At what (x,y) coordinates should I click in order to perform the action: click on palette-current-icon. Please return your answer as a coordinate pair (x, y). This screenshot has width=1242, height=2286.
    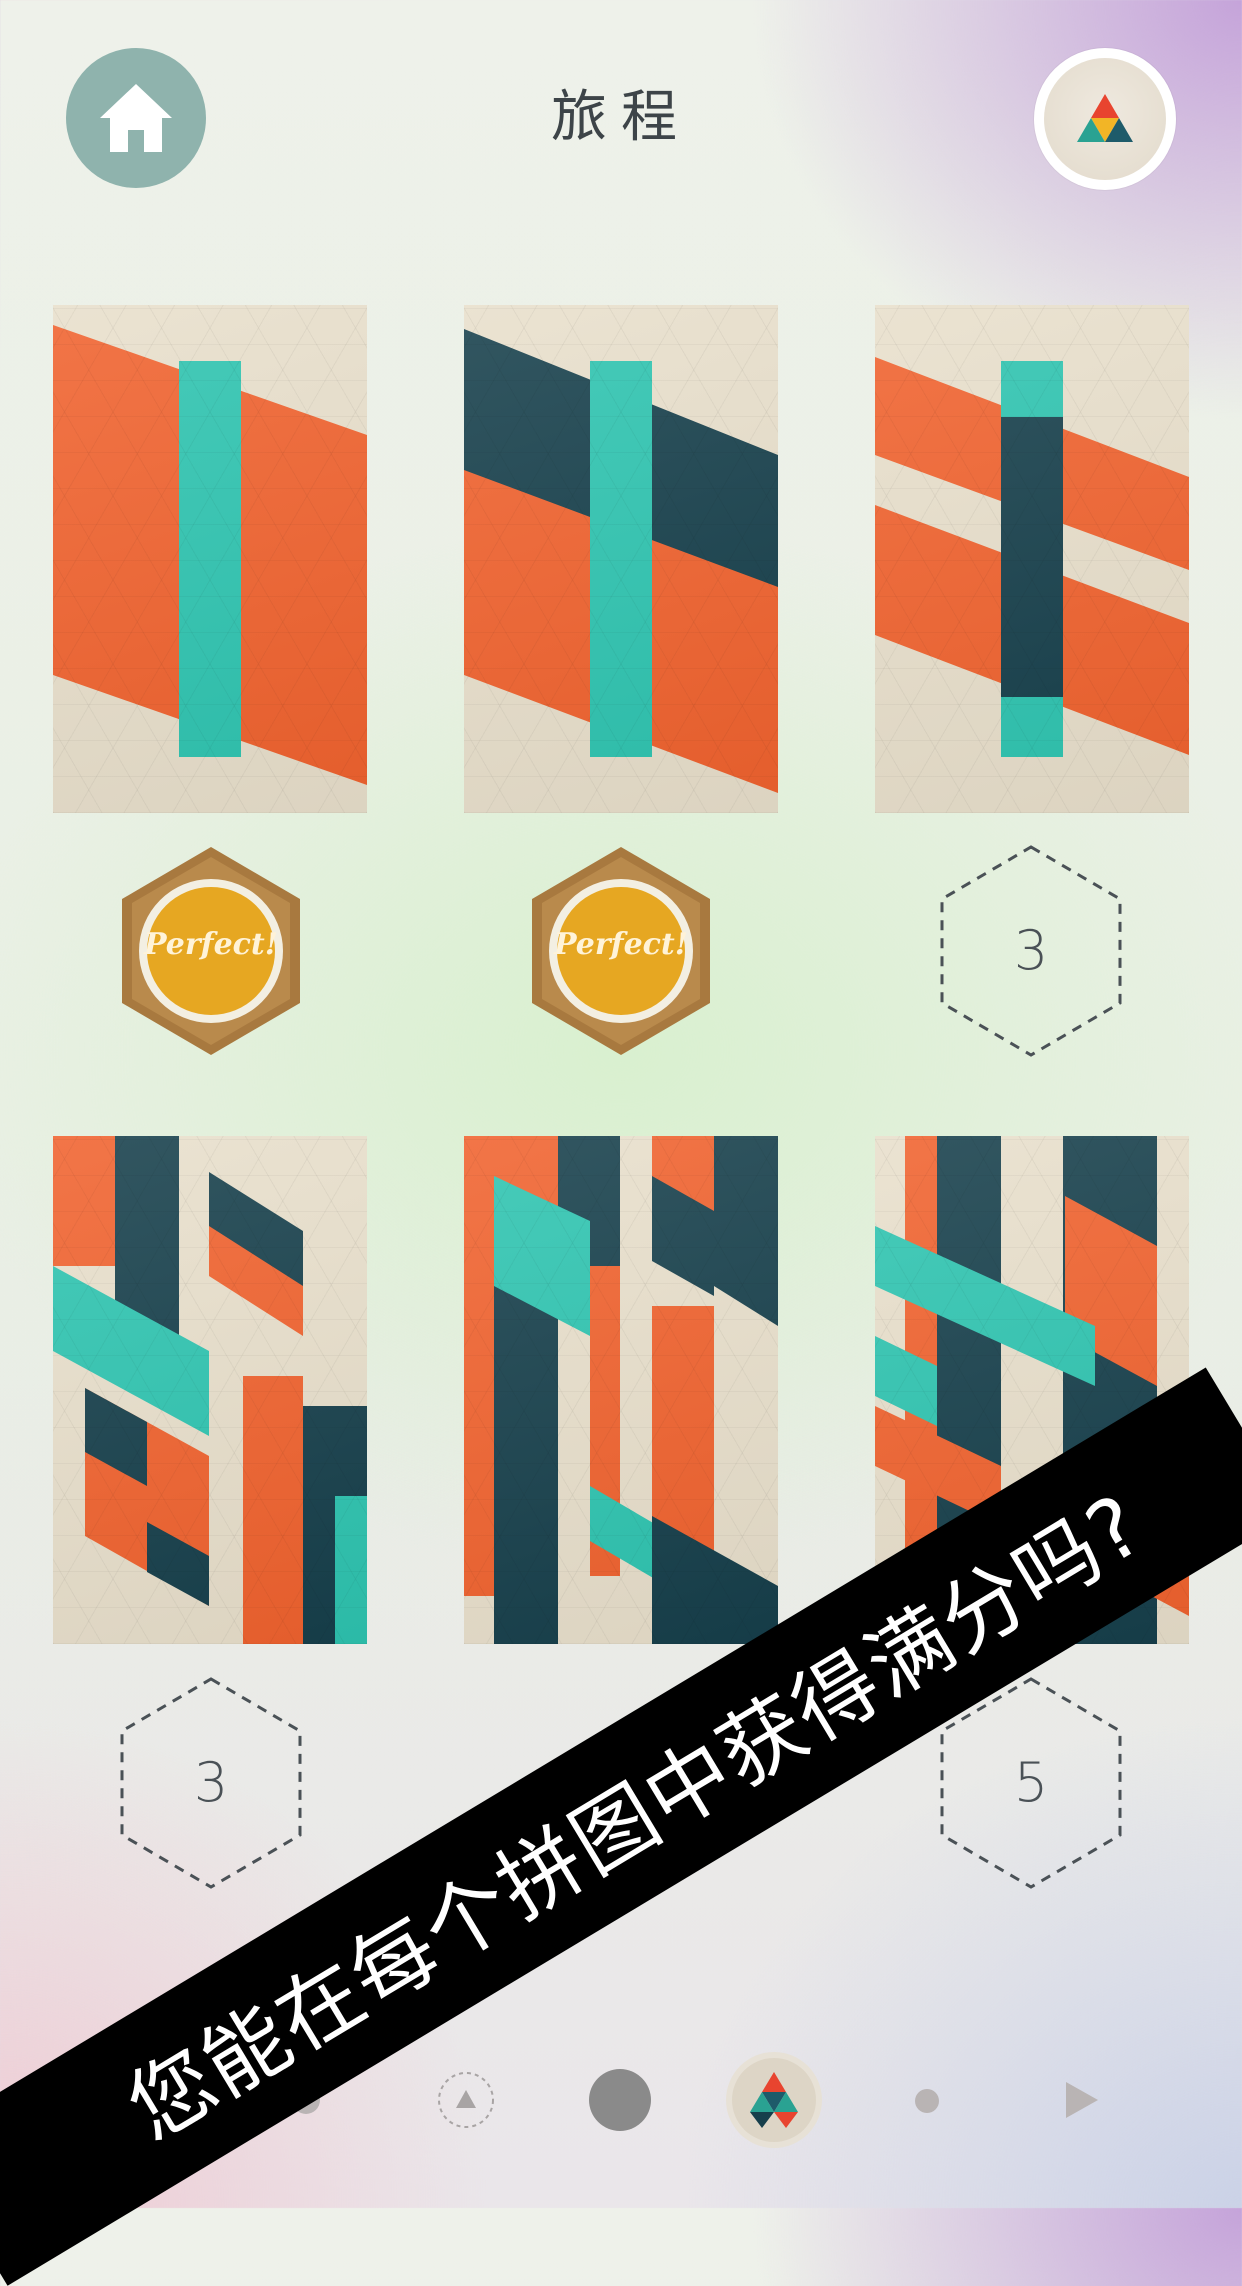
    Looking at the image, I should click on (774, 2100).